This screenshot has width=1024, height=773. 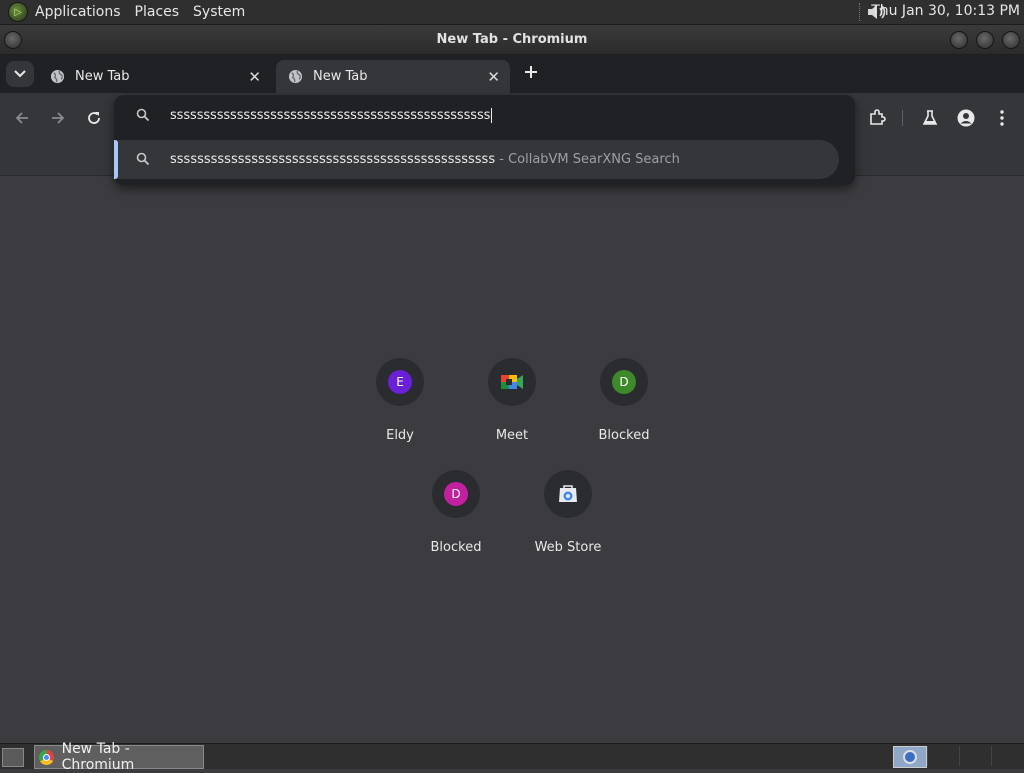 I want to click on shortcut-blocked-2: D Blocked, so click(x=456, y=512).